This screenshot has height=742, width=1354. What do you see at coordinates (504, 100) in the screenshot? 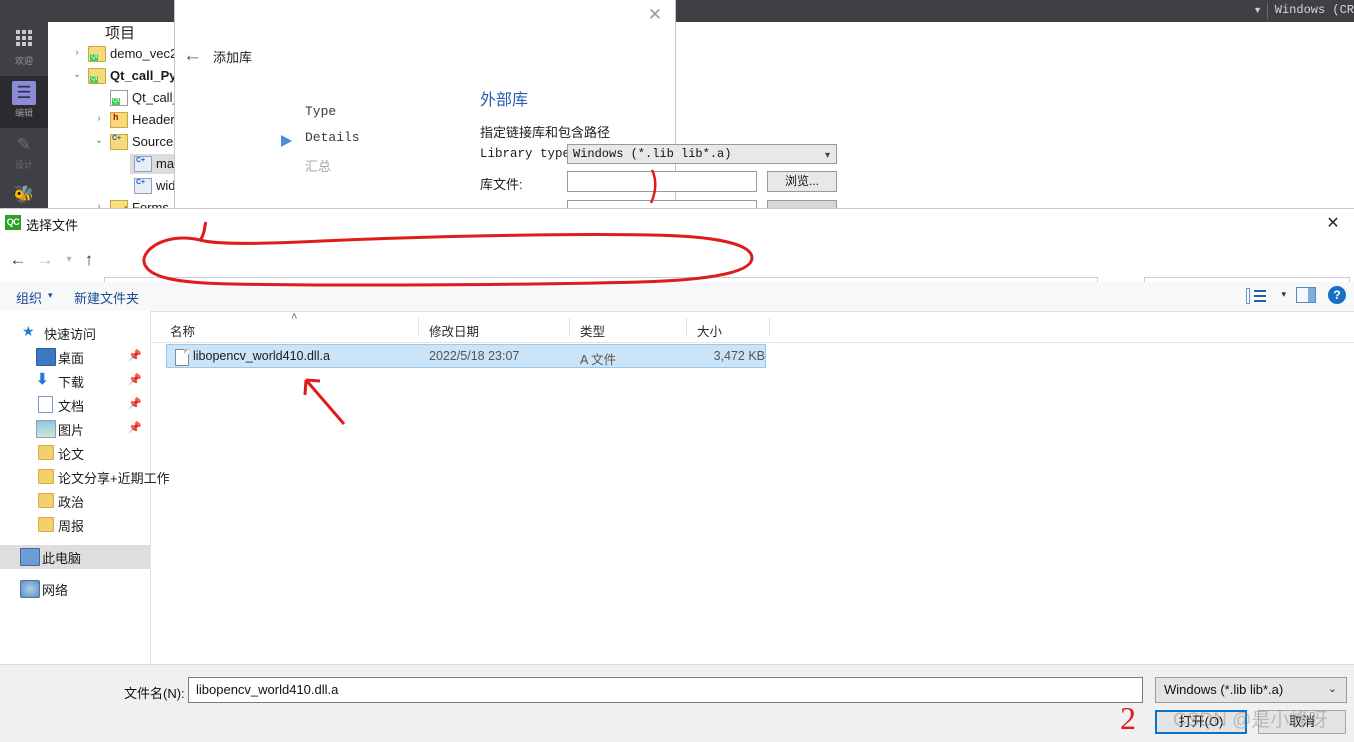
I see `external-library-heading: 外部库` at bounding box center [504, 100].